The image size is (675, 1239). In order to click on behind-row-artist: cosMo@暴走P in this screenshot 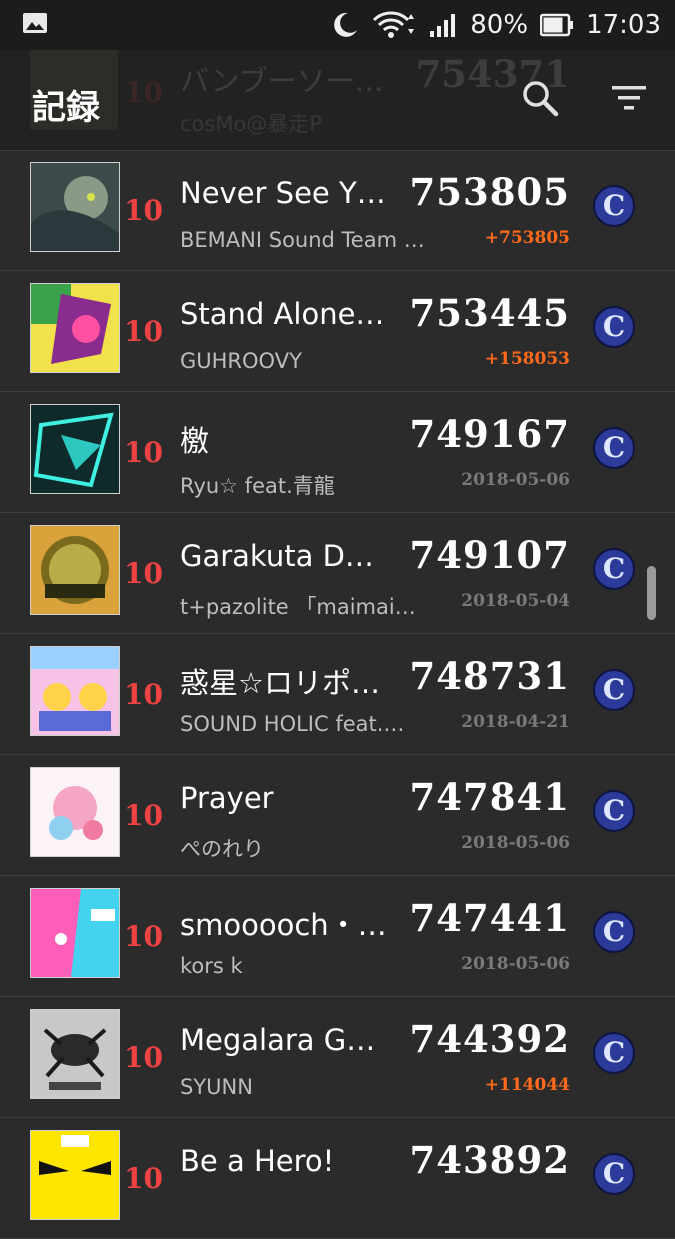, I will do `click(251, 124)`.